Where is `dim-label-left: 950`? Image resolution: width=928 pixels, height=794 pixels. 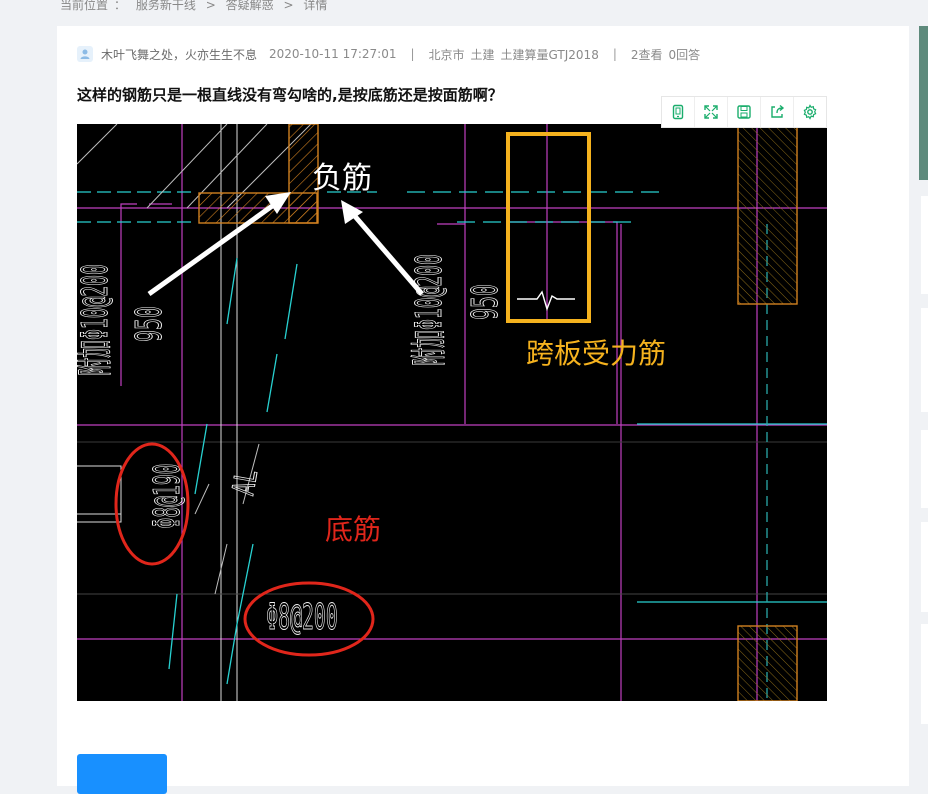 dim-label-left: 950 is located at coordinates (149, 324).